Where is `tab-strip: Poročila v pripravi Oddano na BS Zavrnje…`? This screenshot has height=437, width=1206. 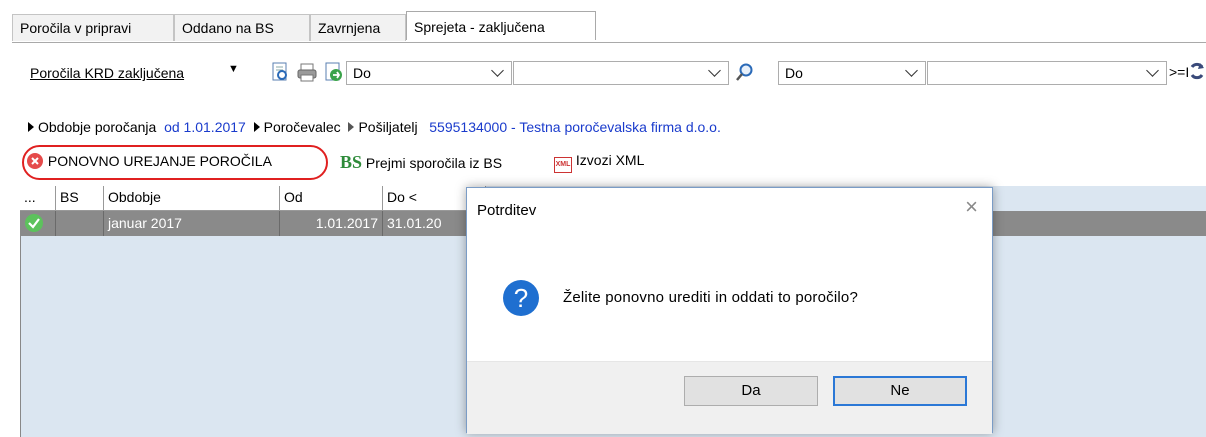 tab-strip: Poročila v pripravi Oddano na BS Zavrnje… is located at coordinates (609, 27).